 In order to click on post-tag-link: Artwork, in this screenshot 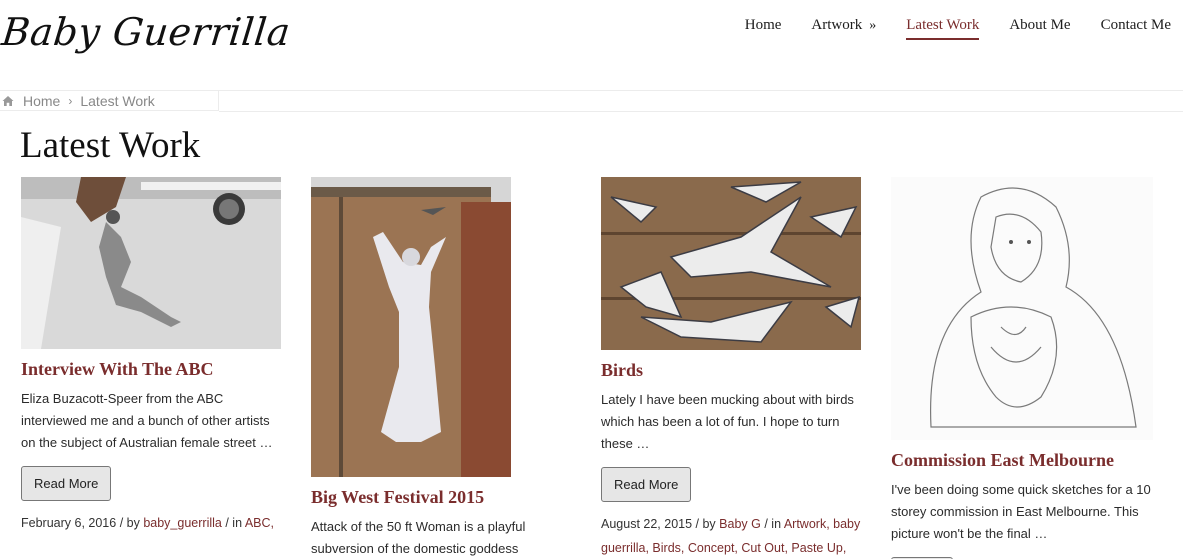, I will do `click(807, 524)`.